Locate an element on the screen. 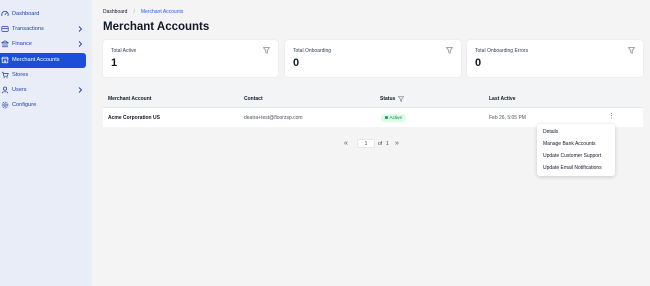  sidebar-item-label: Merchant Accounts is located at coordinates (36, 60).